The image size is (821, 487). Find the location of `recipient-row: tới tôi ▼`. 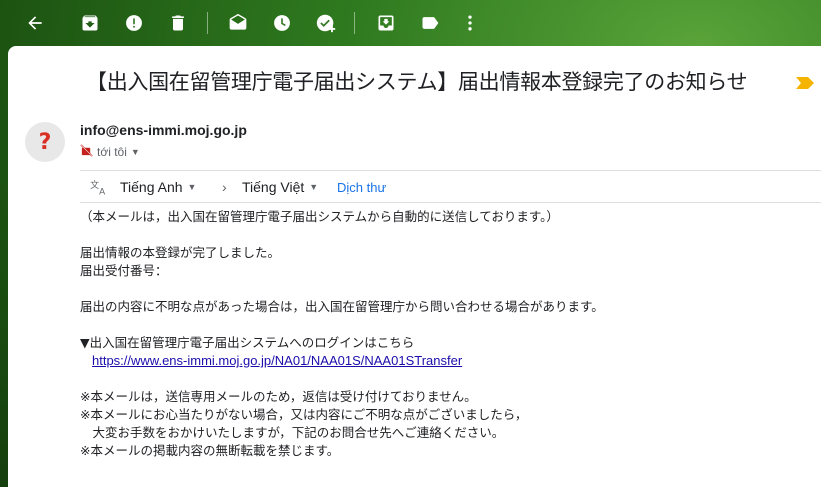

recipient-row: tới tôi ▼ is located at coordinates (110, 152).